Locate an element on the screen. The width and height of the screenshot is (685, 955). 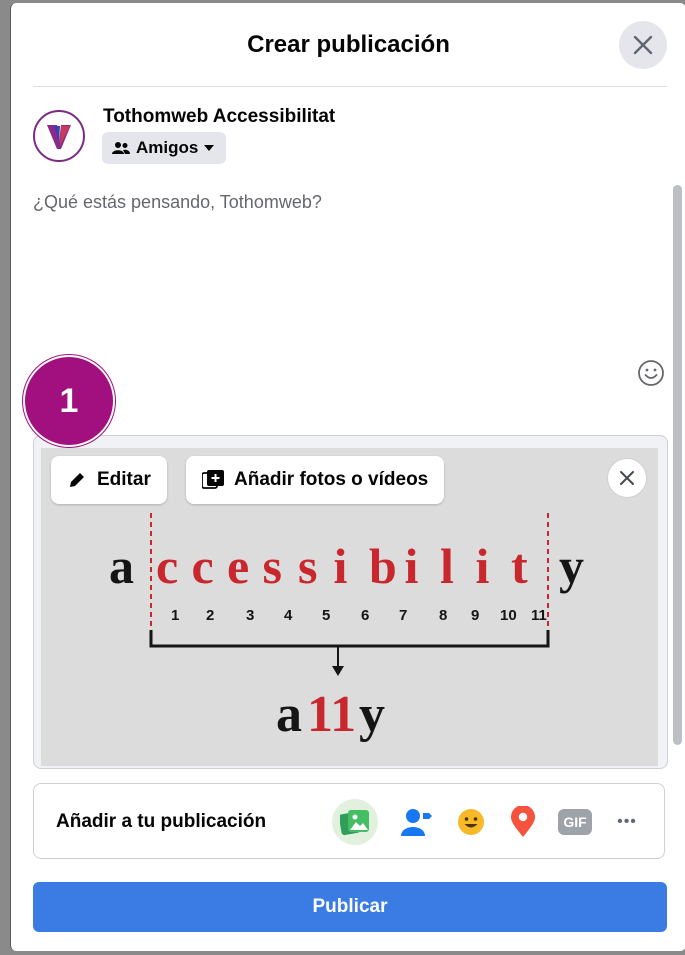
add-to-post-label: Añadir a tu publicación is located at coordinates (161, 821).